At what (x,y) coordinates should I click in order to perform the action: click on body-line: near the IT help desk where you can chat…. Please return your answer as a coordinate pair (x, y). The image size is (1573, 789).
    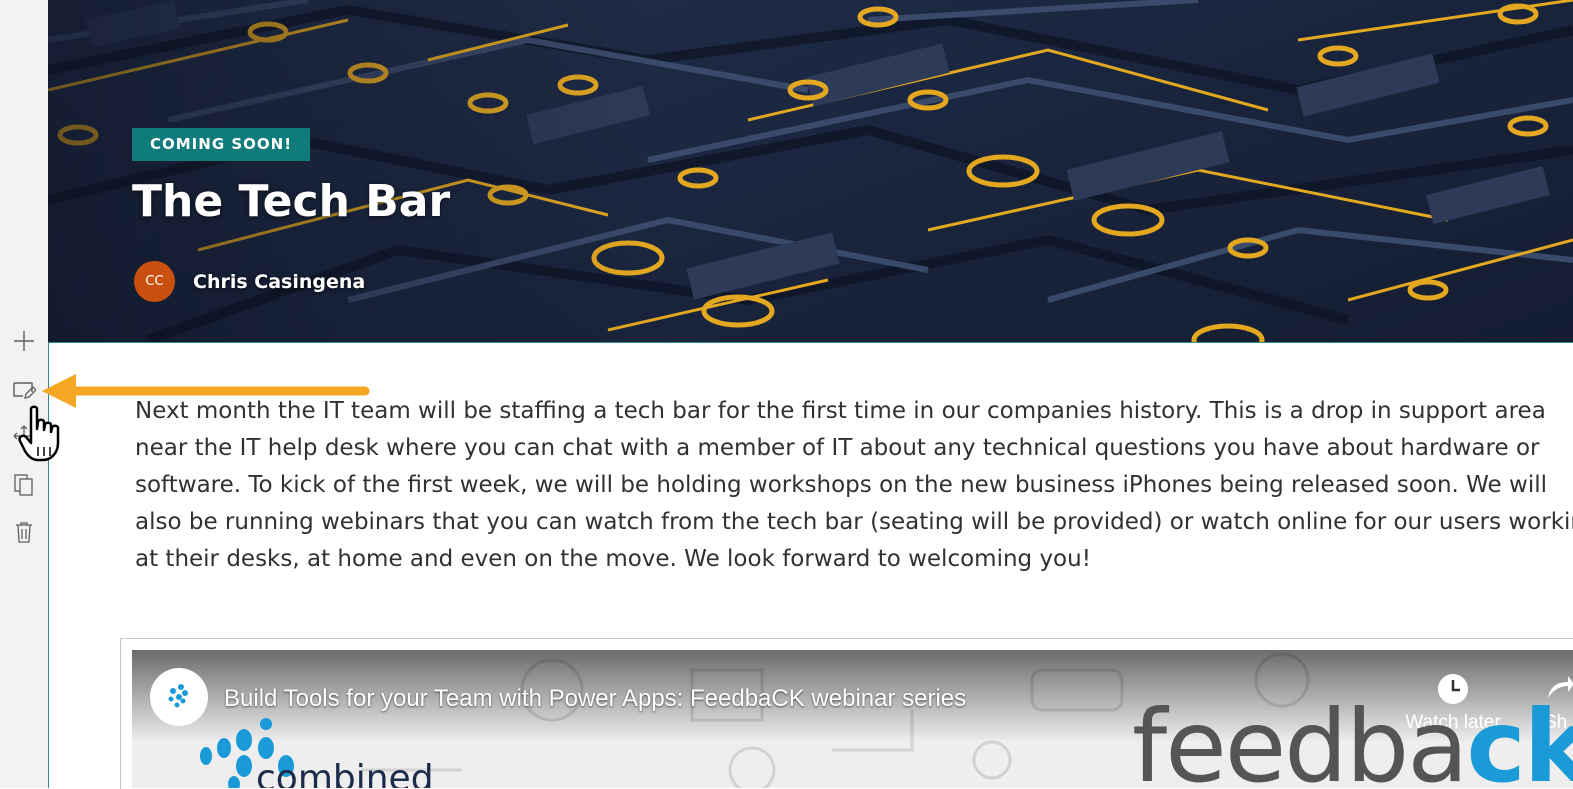
    Looking at the image, I should click on (837, 448).